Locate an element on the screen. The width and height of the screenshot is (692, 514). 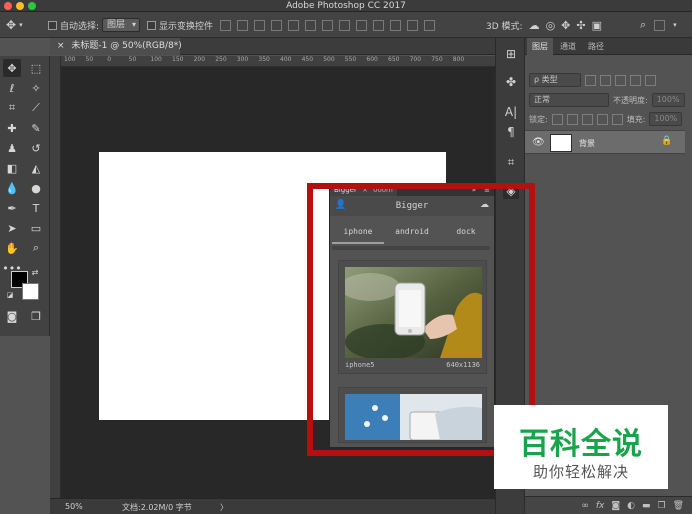
blur-tool-icon: 💧 is located at coordinates (12, 188).